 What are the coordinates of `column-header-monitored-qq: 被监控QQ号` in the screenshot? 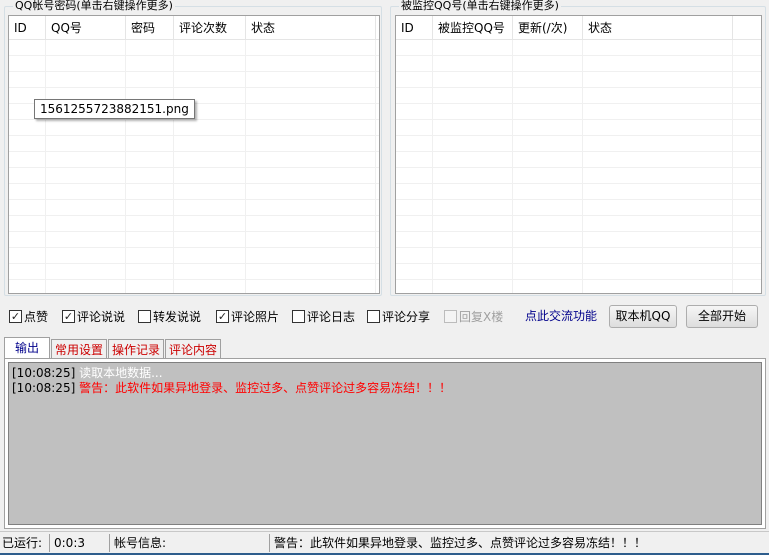 It's located at (473, 28).